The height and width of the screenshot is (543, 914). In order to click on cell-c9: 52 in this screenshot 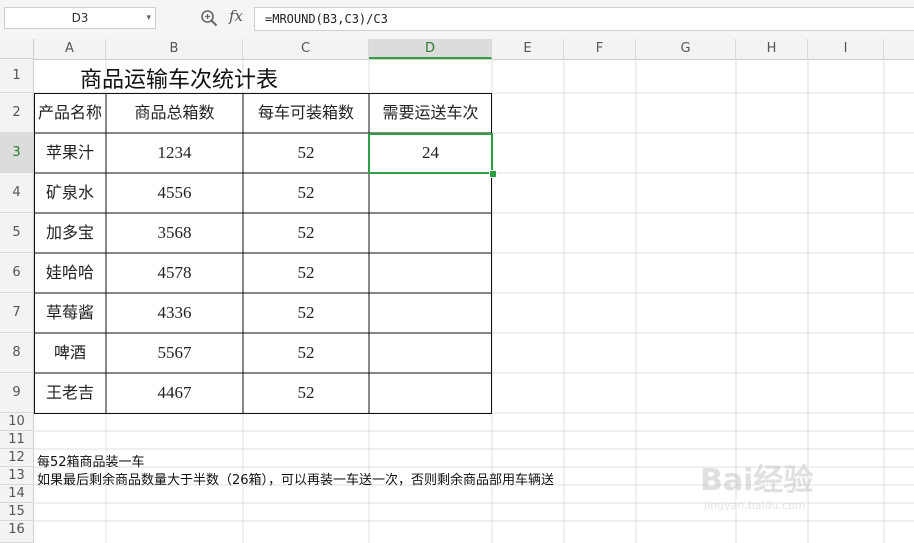, I will do `click(306, 393)`.